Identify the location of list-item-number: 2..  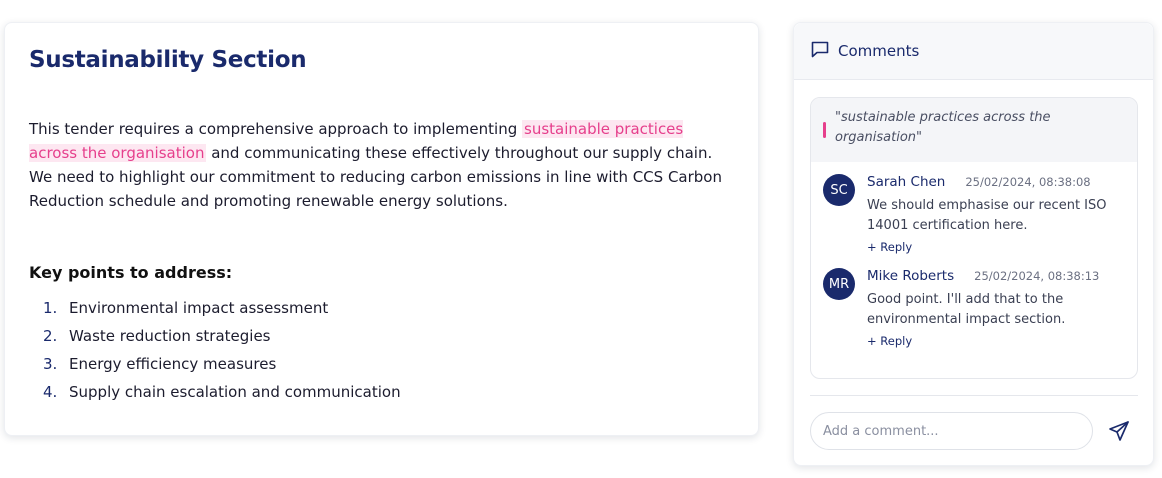
(50, 336).